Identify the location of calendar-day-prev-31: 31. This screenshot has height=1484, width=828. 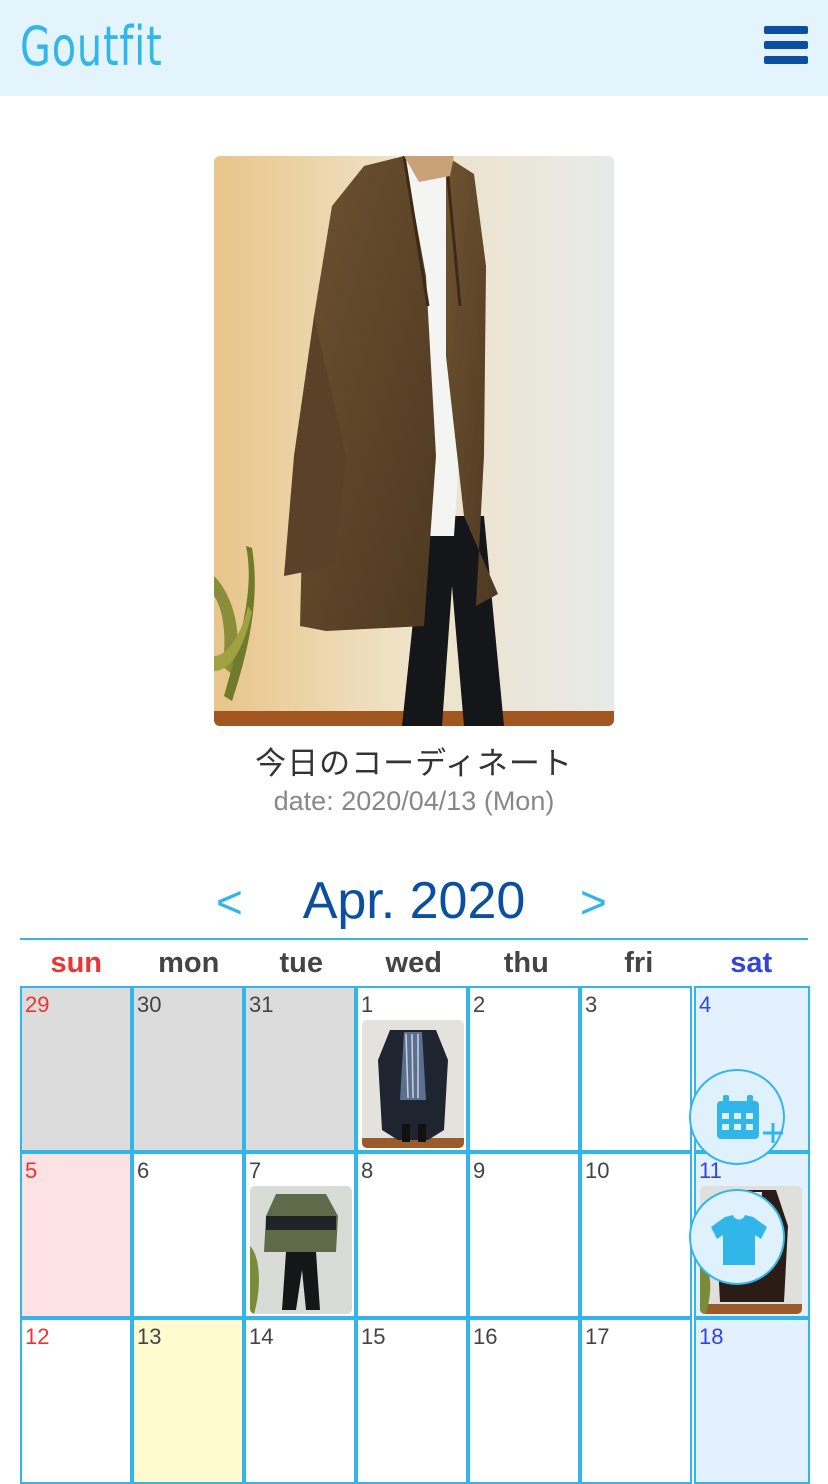
(300, 1069).